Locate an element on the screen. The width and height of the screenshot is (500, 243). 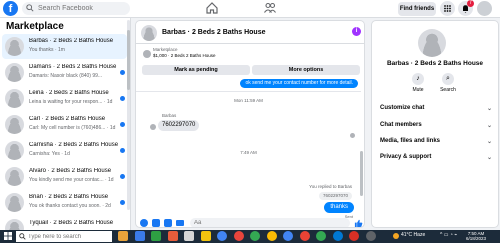
listing-thumbnail is located at coordinates (147, 54).